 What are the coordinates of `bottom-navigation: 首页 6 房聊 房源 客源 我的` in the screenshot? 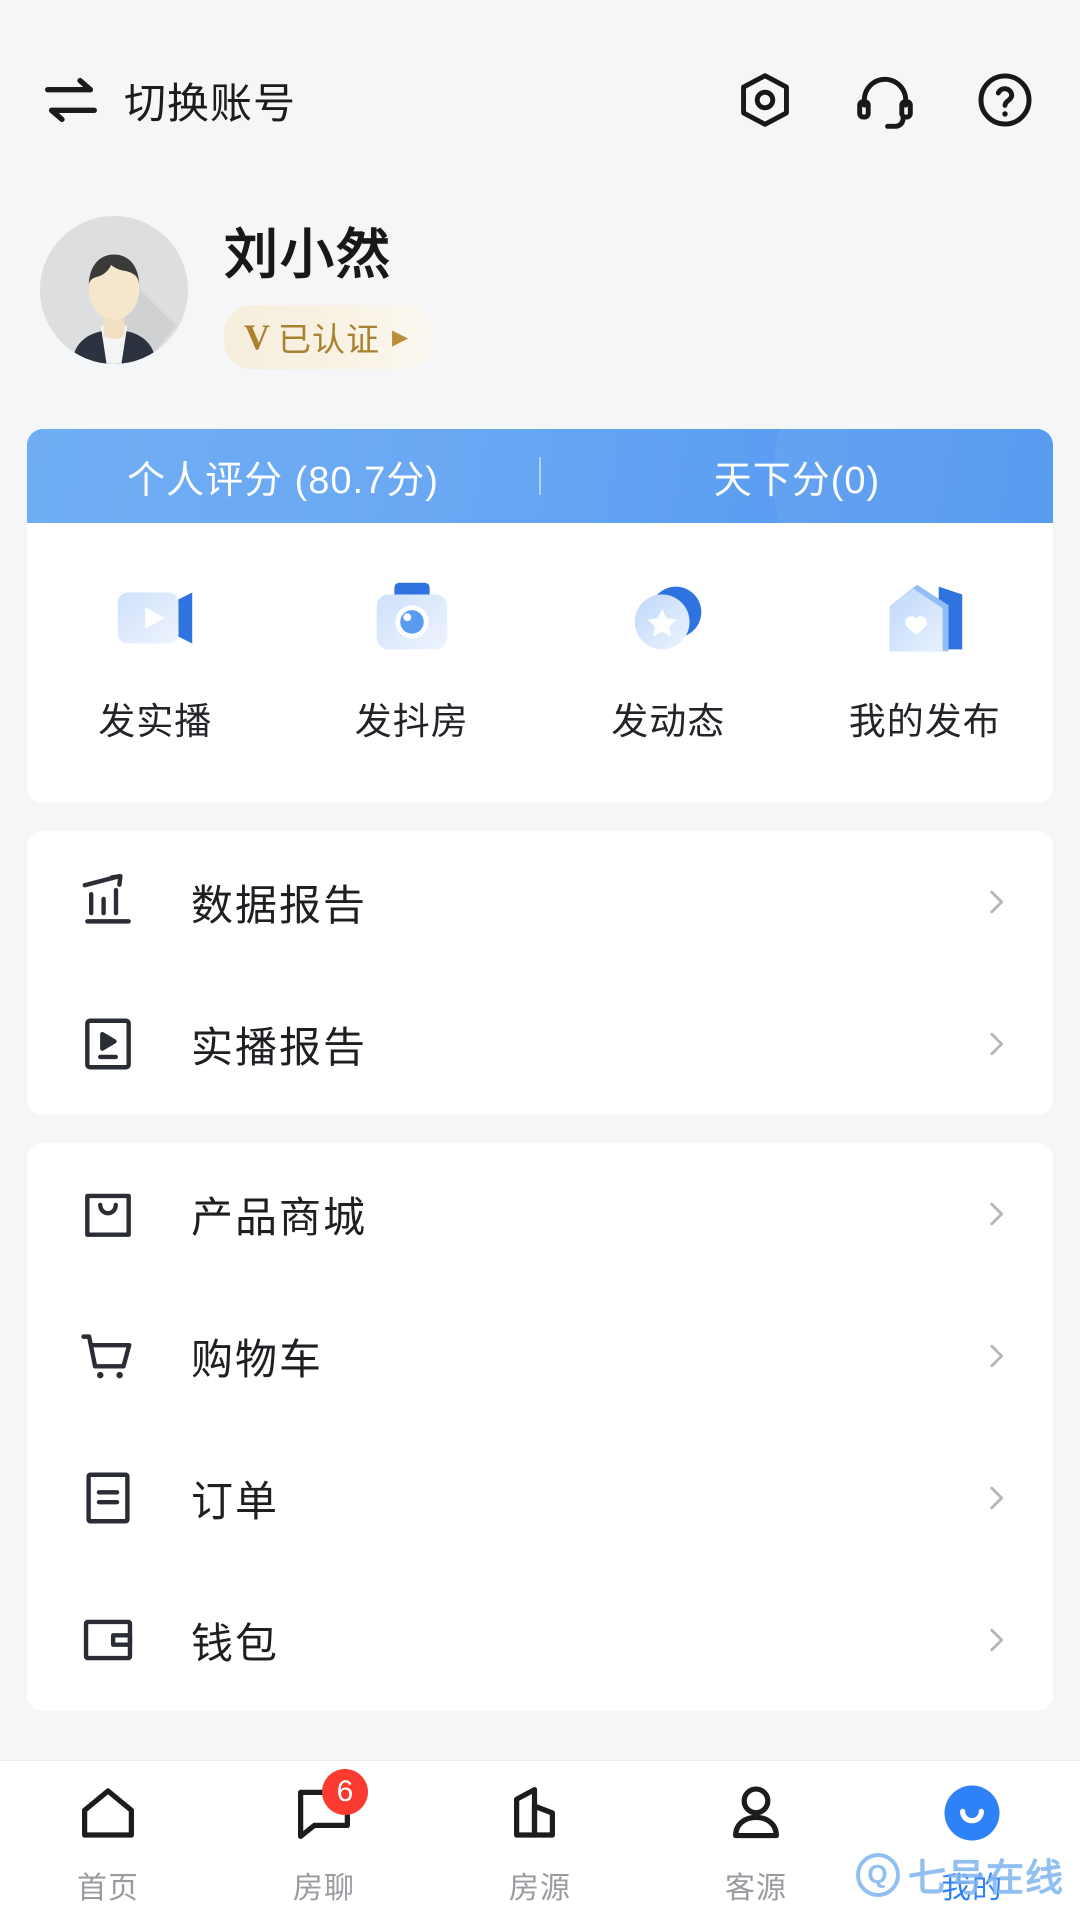 It's located at (540, 1840).